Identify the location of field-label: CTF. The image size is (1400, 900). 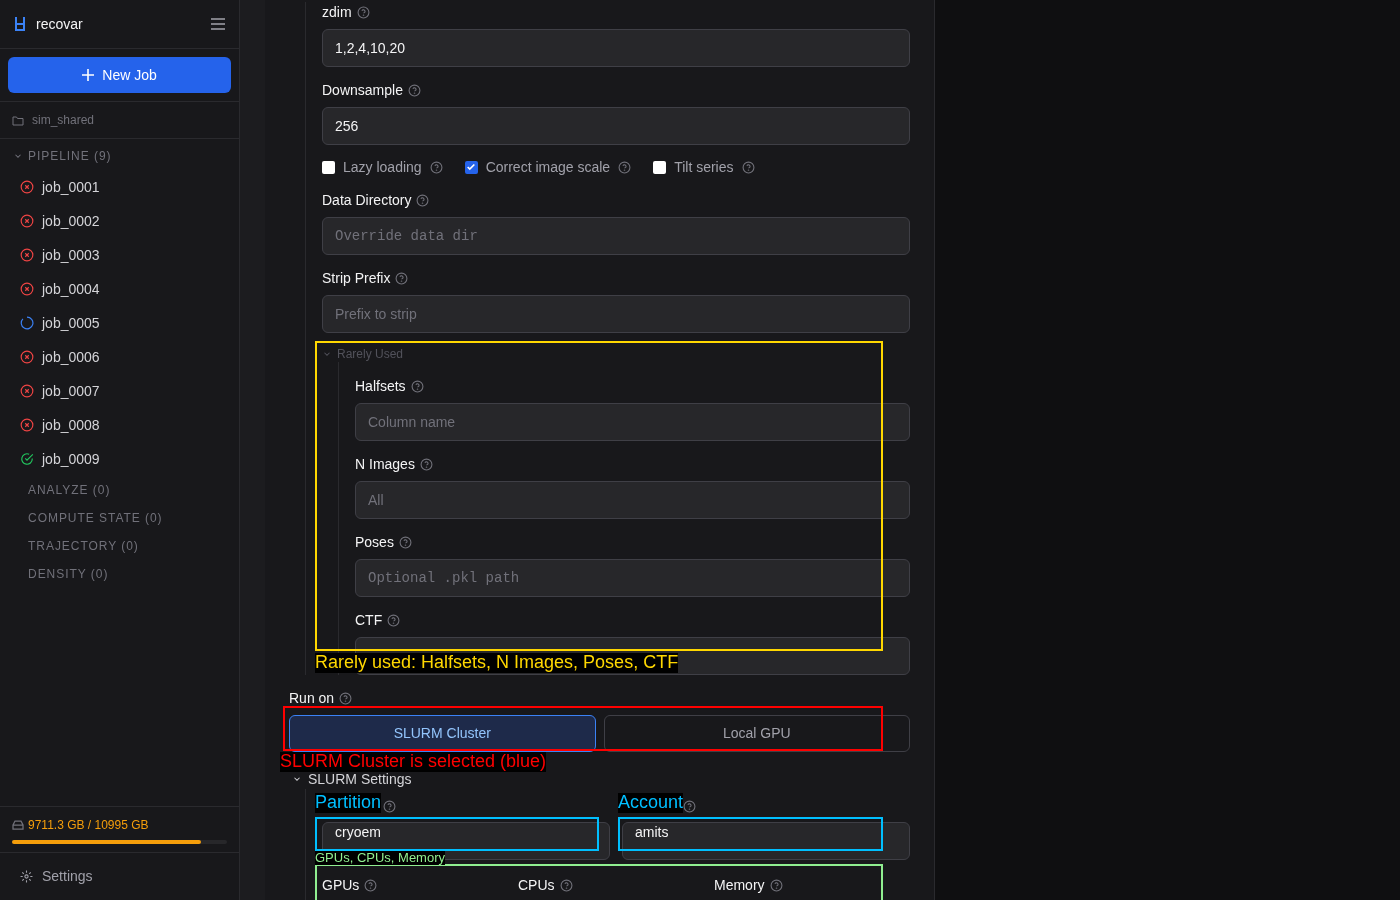
(369, 620).